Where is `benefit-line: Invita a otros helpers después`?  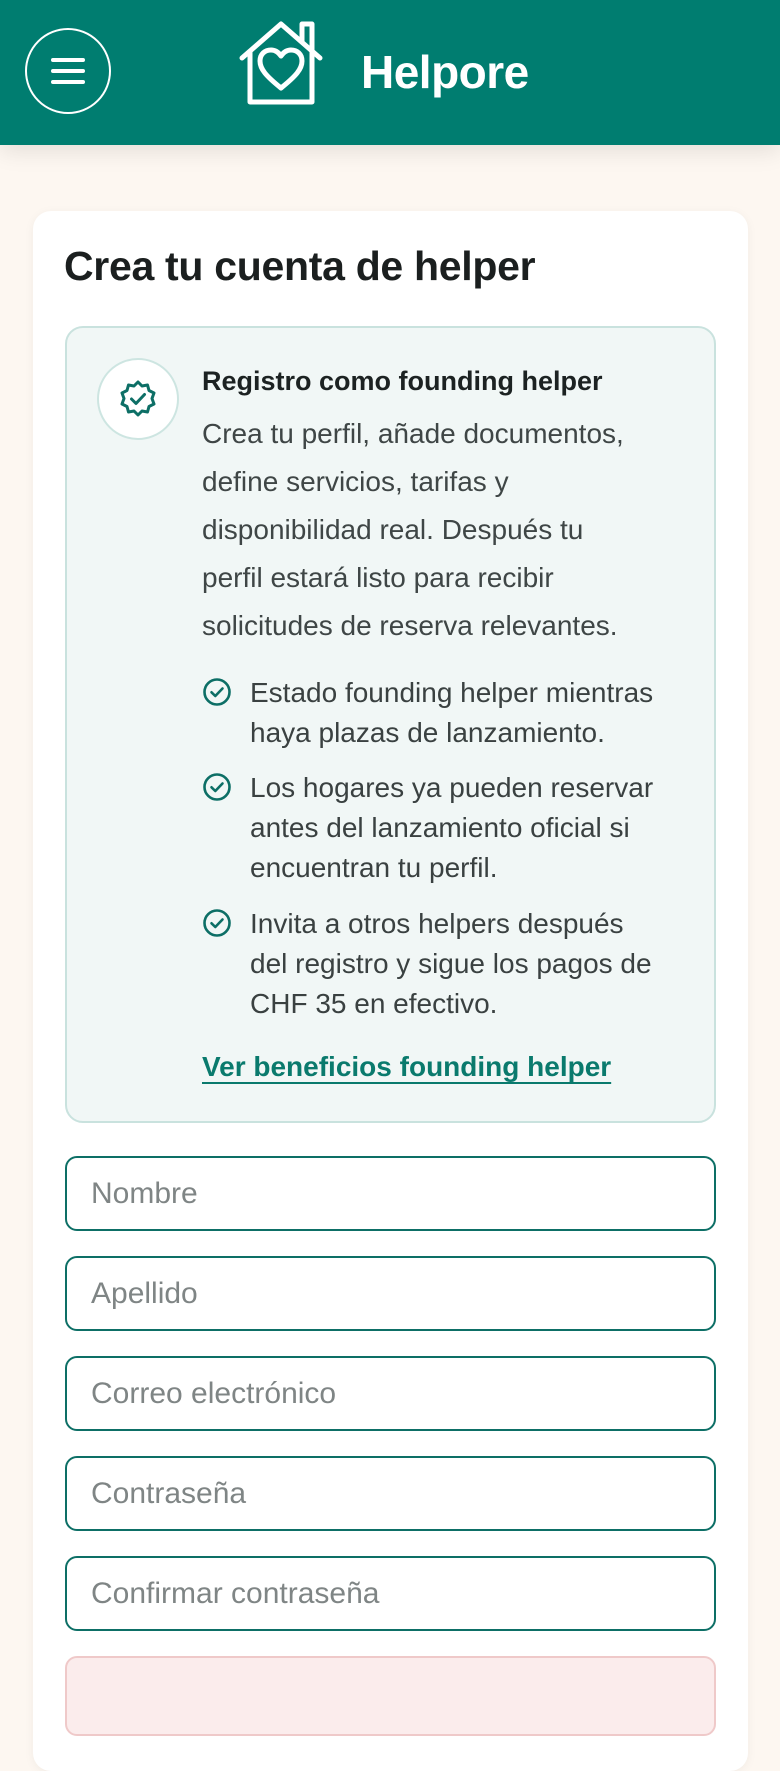
benefit-line: Invita a otros helpers después is located at coordinates (437, 923).